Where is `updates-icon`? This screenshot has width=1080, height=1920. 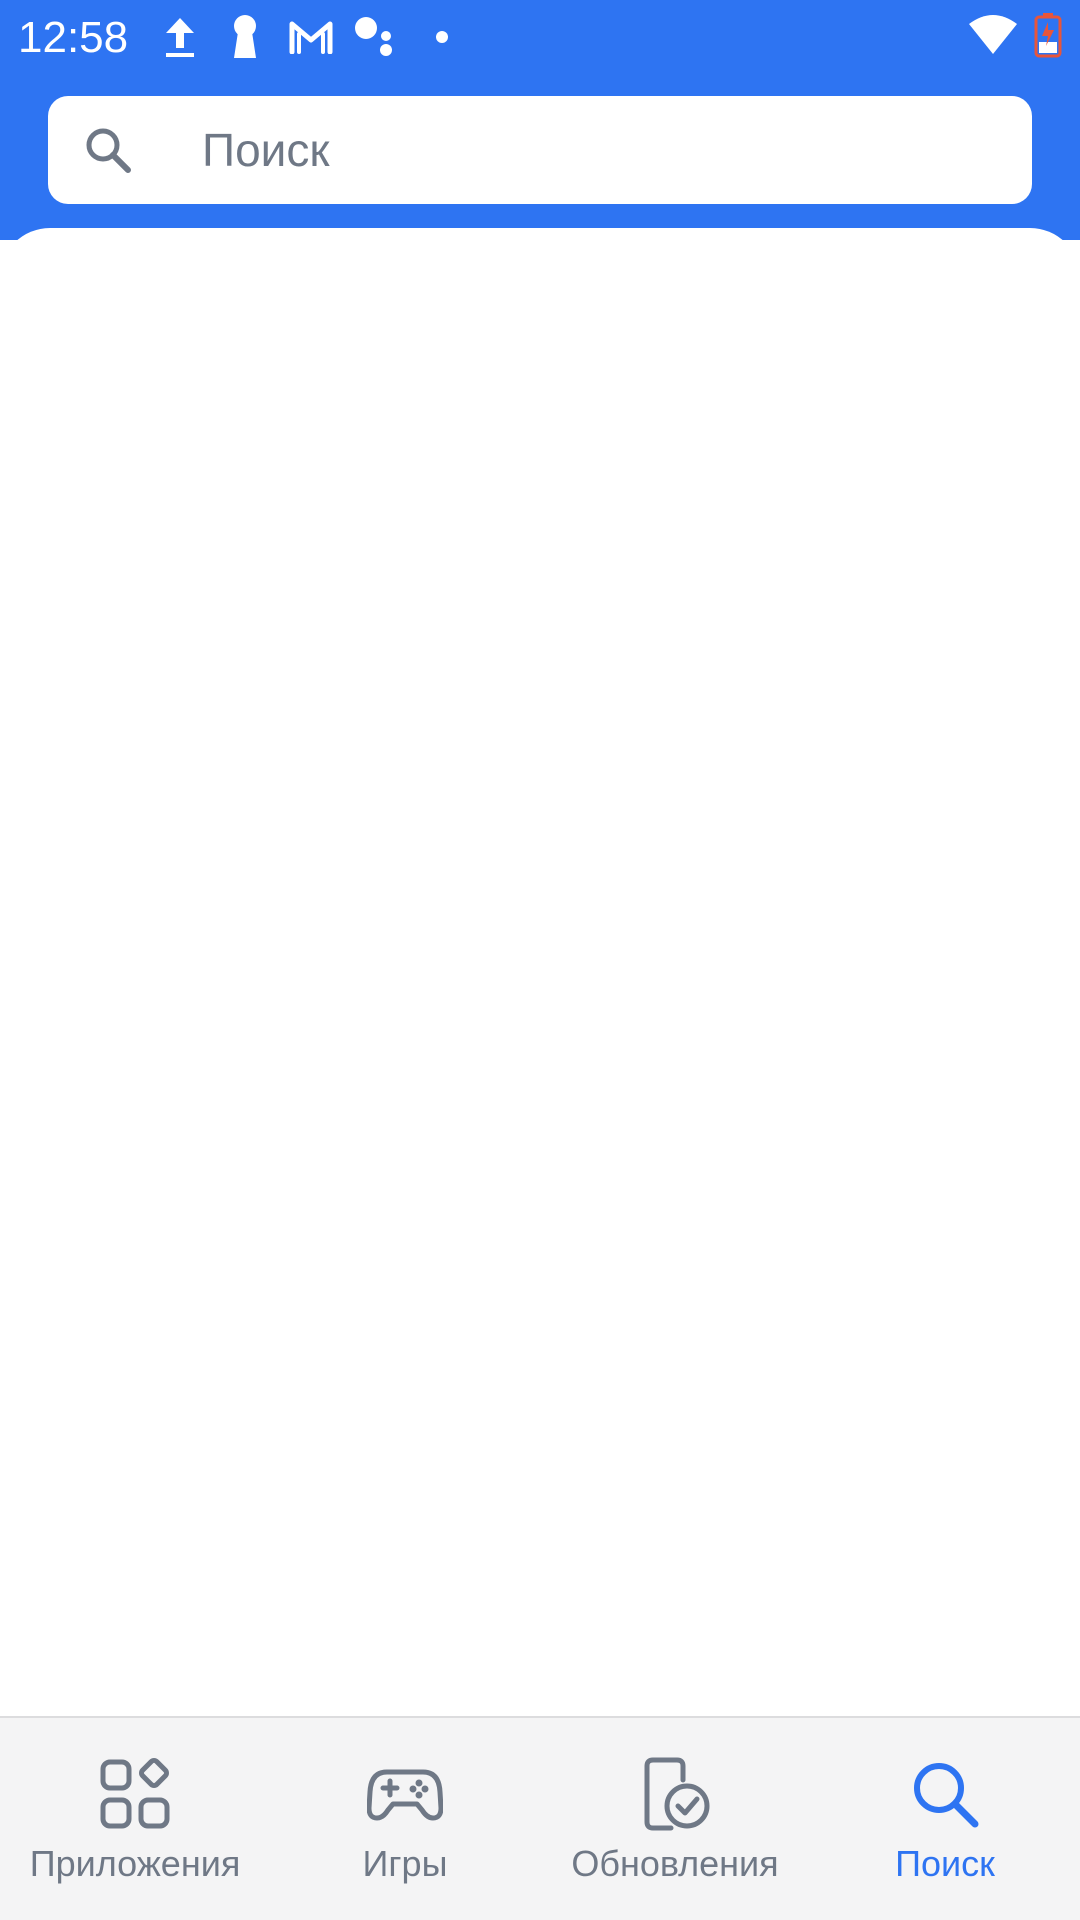 updates-icon is located at coordinates (677, 1794).